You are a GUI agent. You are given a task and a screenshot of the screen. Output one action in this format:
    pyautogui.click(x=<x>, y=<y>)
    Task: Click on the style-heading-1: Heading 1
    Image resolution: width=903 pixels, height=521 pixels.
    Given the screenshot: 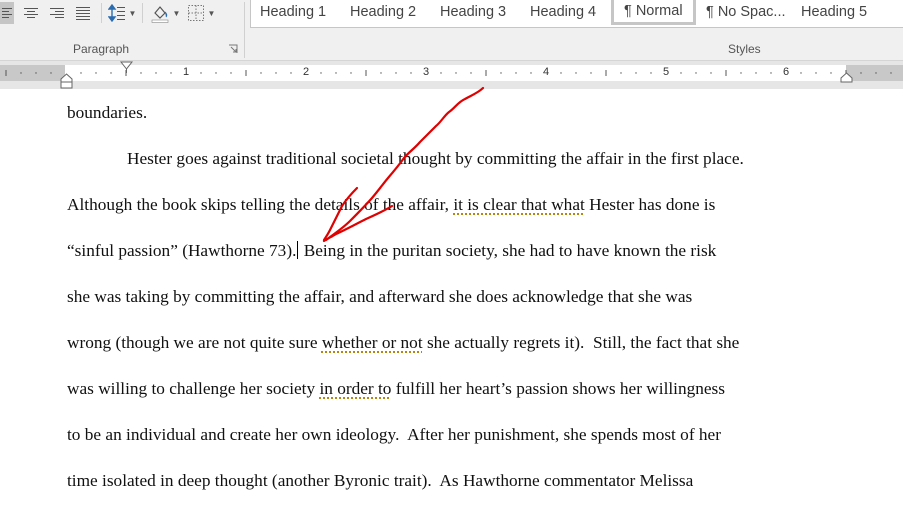 What is the action you would take?
    pyautogui.click(x=293, y=12)
    